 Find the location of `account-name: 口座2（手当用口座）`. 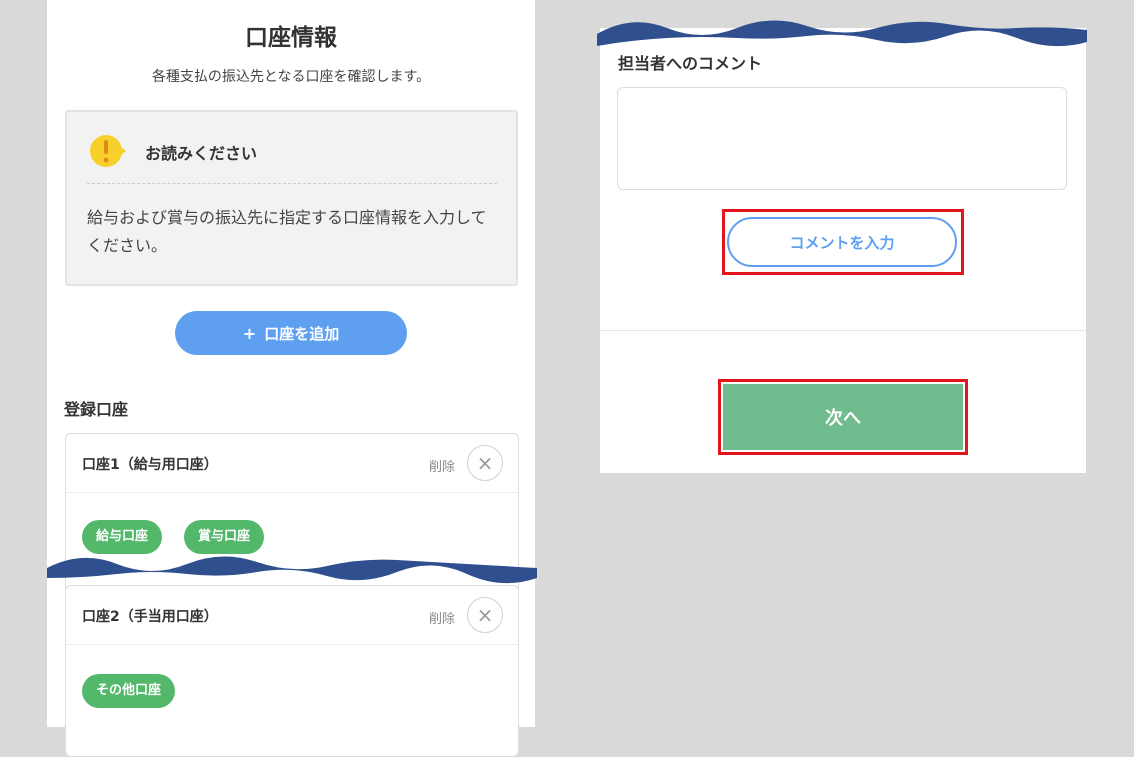

account-name: 口座2（手当用口座） is located at coordinates (150, 617).